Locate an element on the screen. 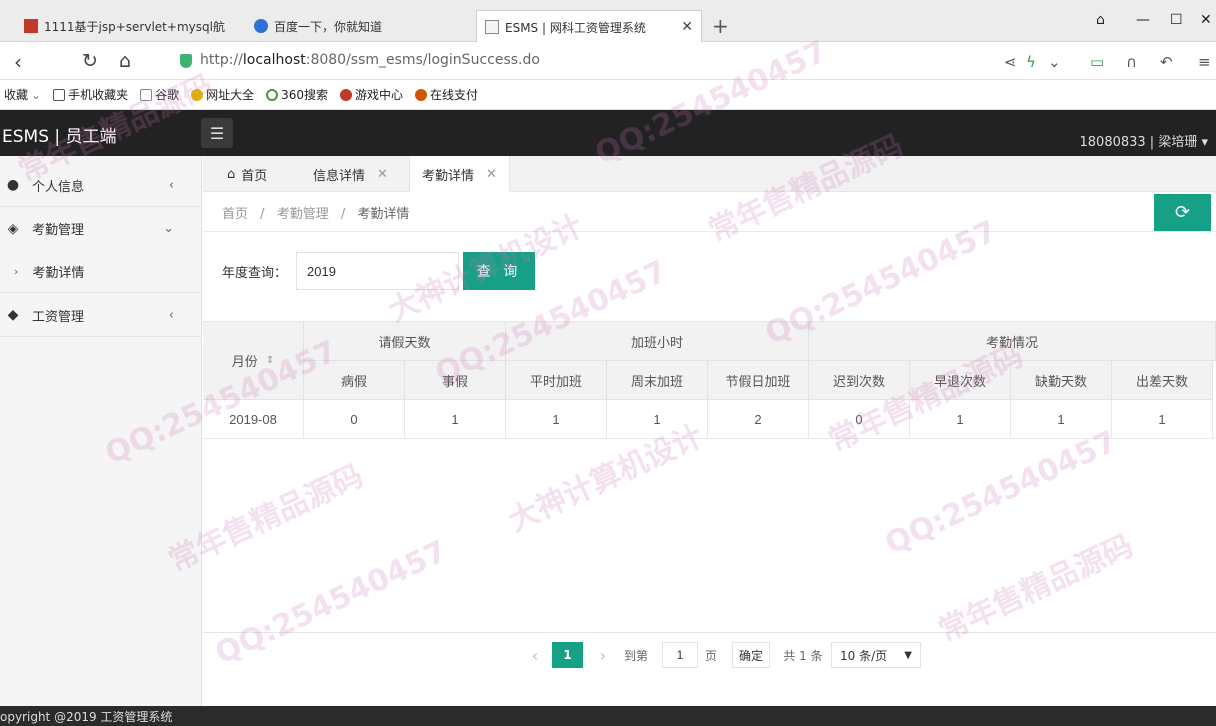 The image size is (1216, 726). bookmark-favorites: 收藏 ⌄ is located at coordinates (22, 94).